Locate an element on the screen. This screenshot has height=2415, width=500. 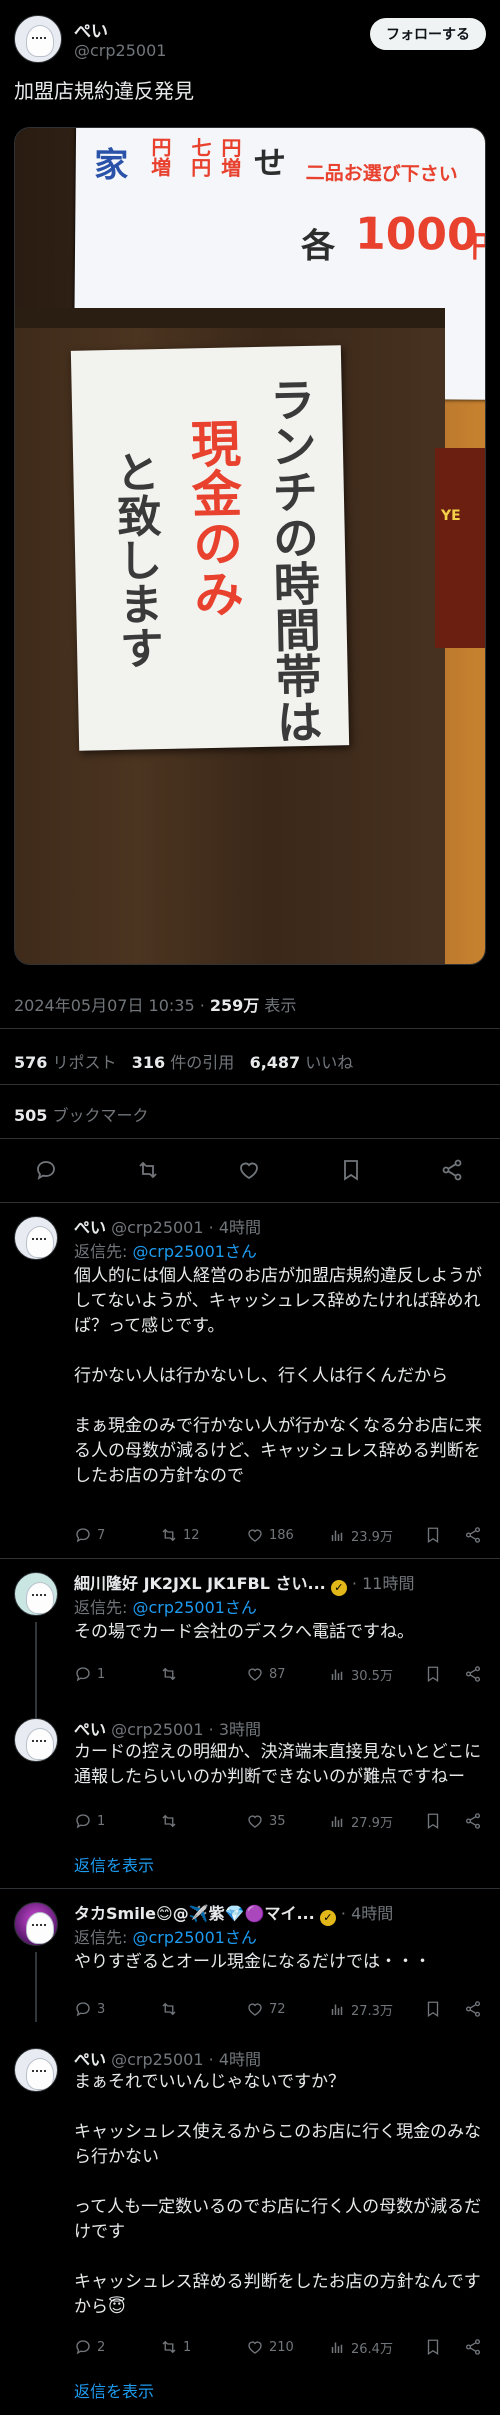
like-button: 35 is located at coordinates (266, 1821).